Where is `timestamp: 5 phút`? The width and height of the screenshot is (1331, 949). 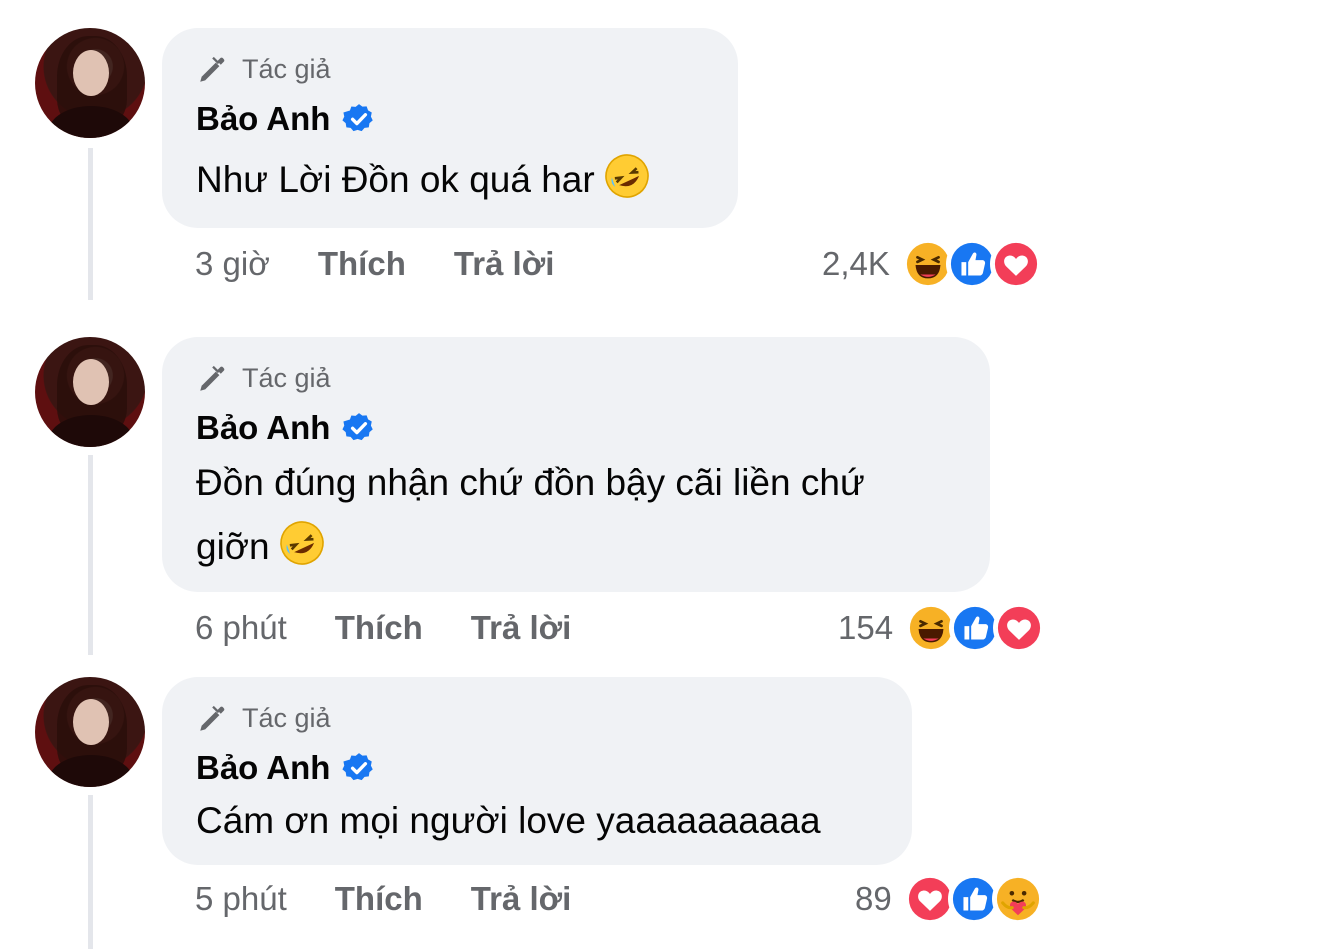
timestamp: 5 phút is located at coordinates (241, 899).